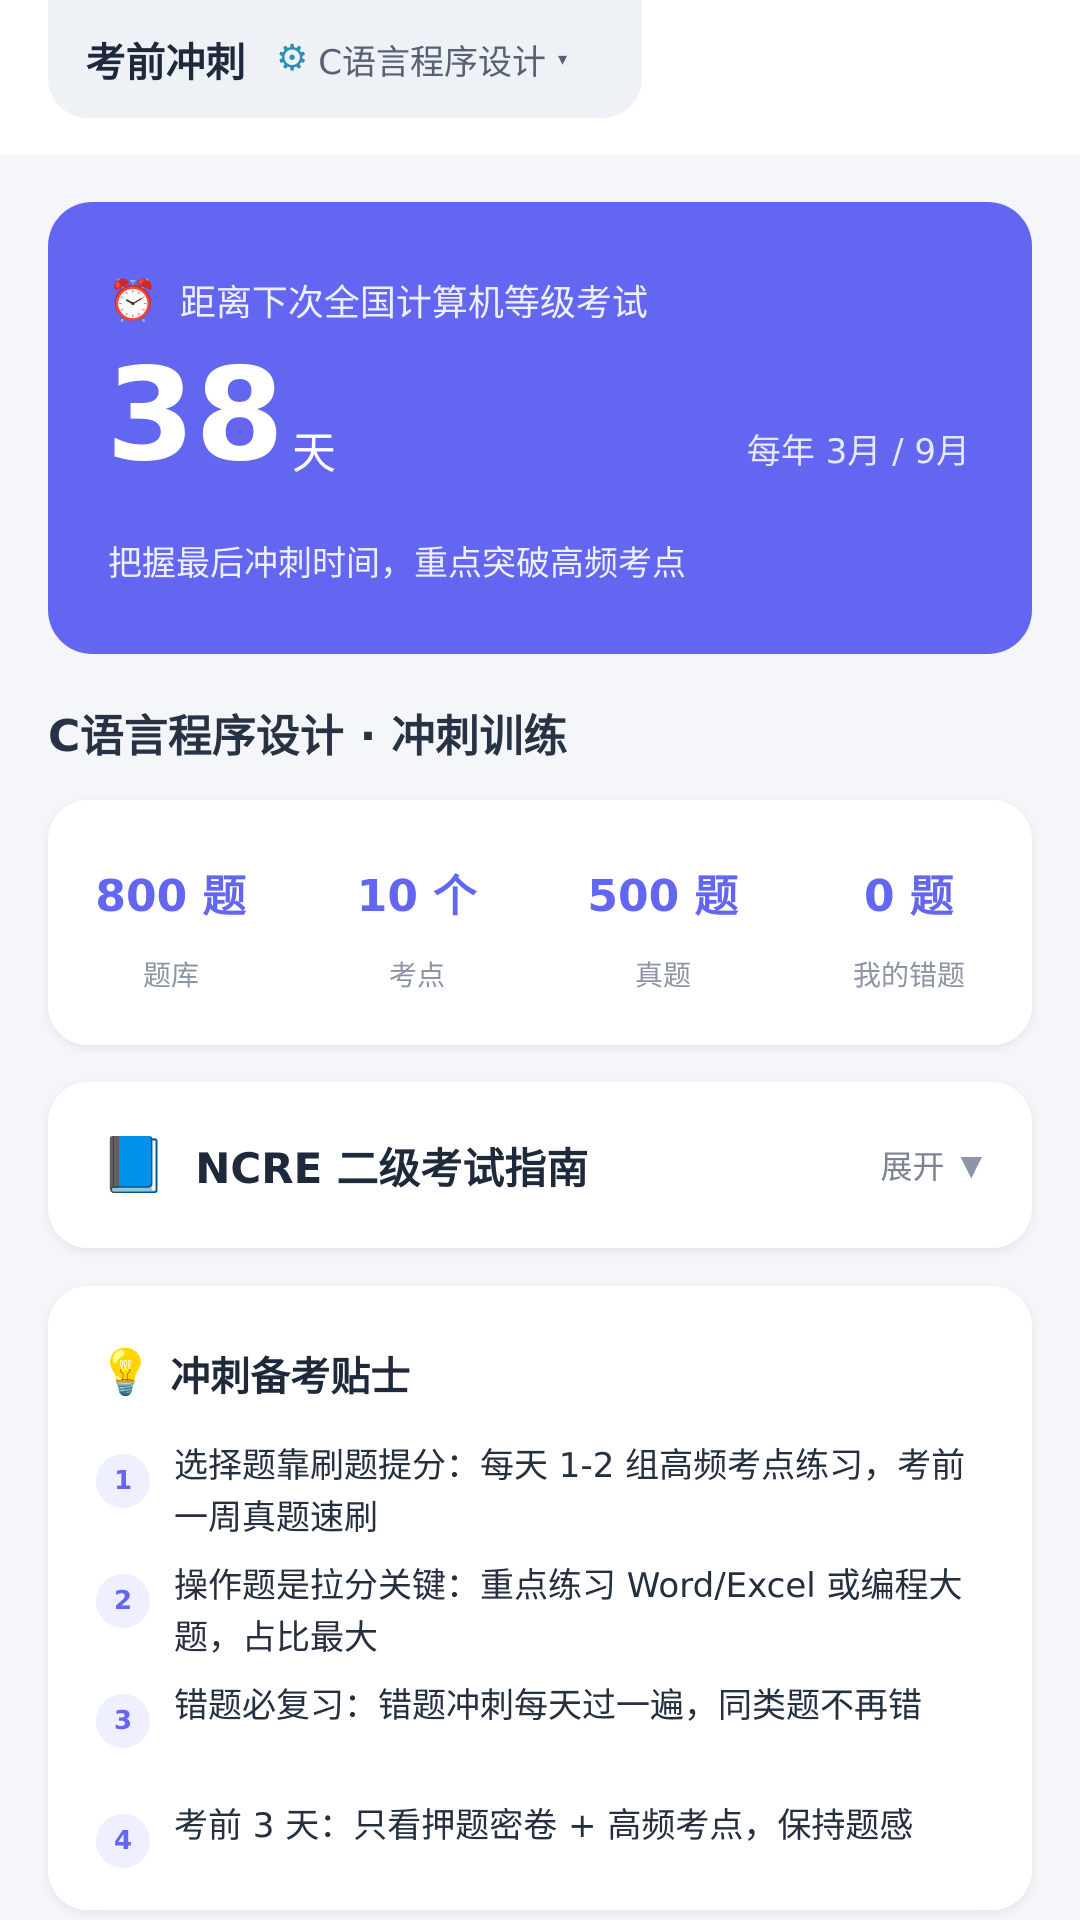 Image resolution: width=1080 pixels, height=1920 pixels. Describe the element at coordinates (909, 896) in the screenshot. I see `stat-value: 0 题` at that location.